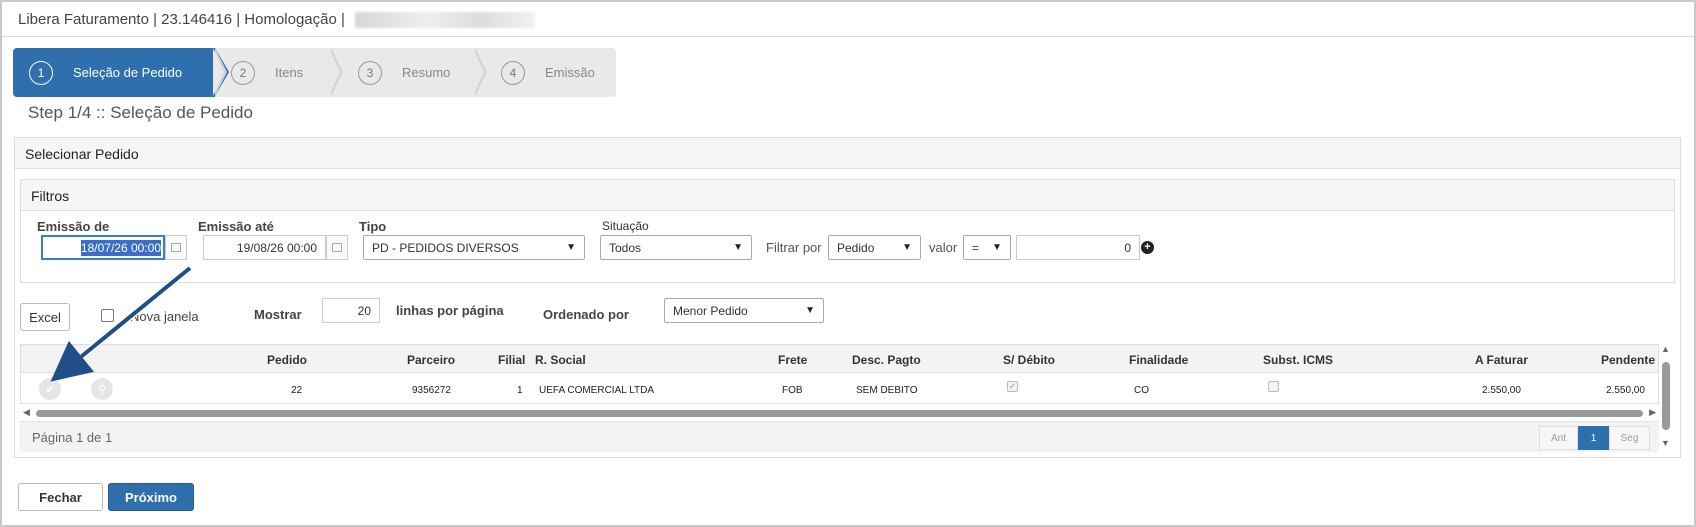 Image resolution: width=1696 pixels, height=527 pixels. I want to click on panel-title: Selecionar Pedido, so click(847, 153).